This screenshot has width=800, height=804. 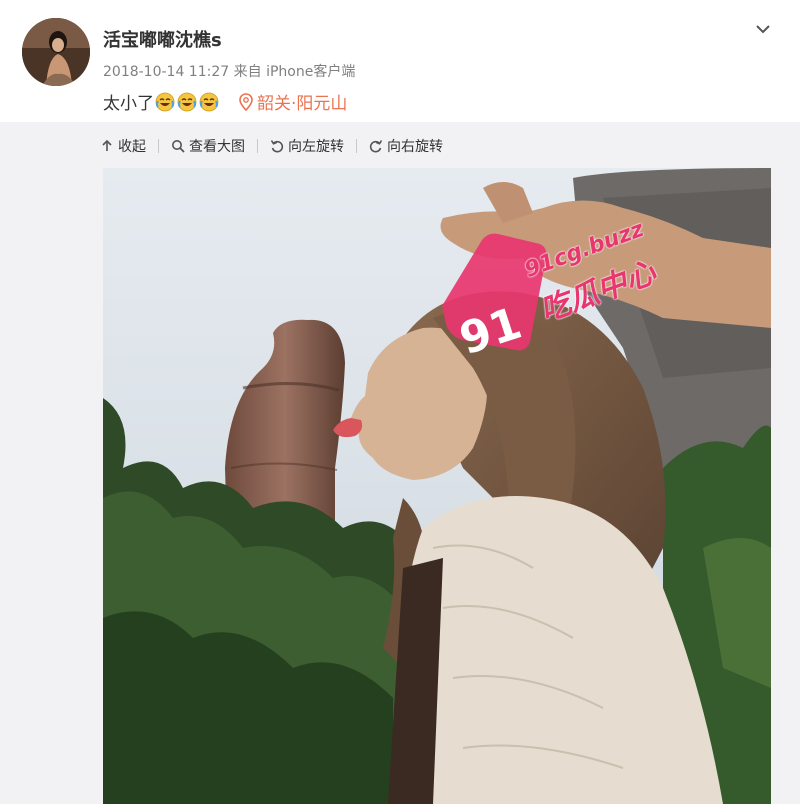 What do you see at coordinates (376, 146) in the screenshot?
I see `rotate-right-icon` at bounding box center [376, 146].